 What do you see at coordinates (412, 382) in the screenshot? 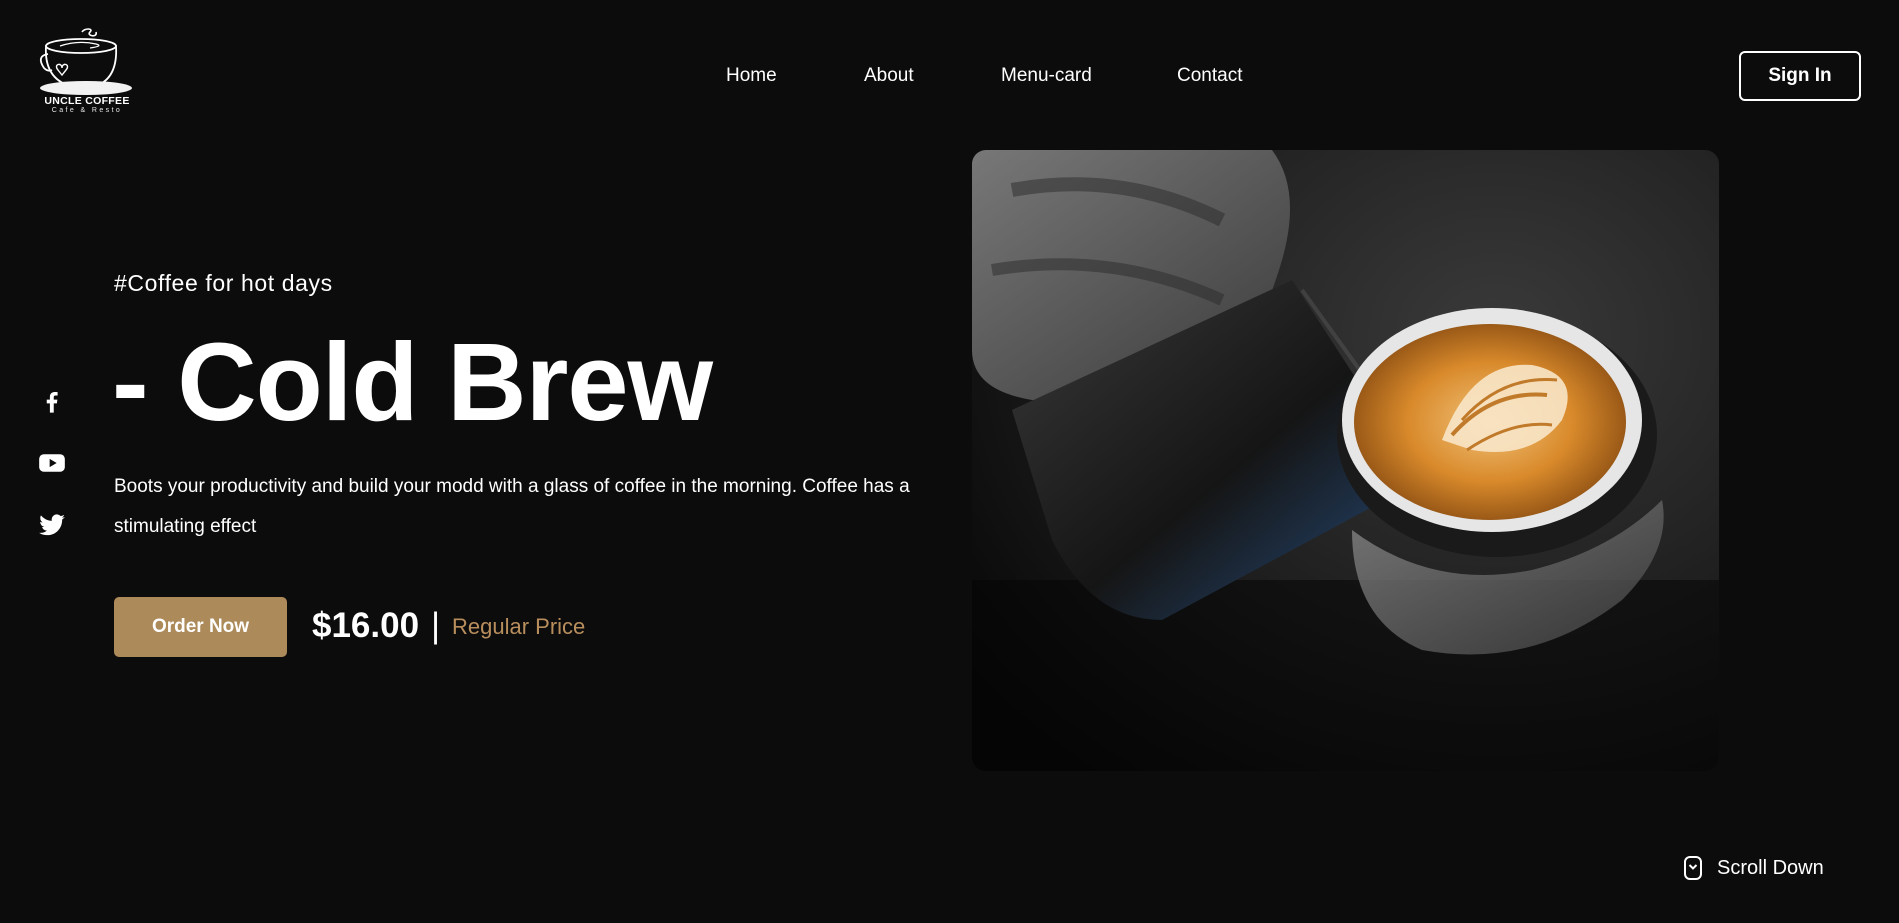
I see `hero-headline: - Cold Brew` at bounding box center [412, 382].